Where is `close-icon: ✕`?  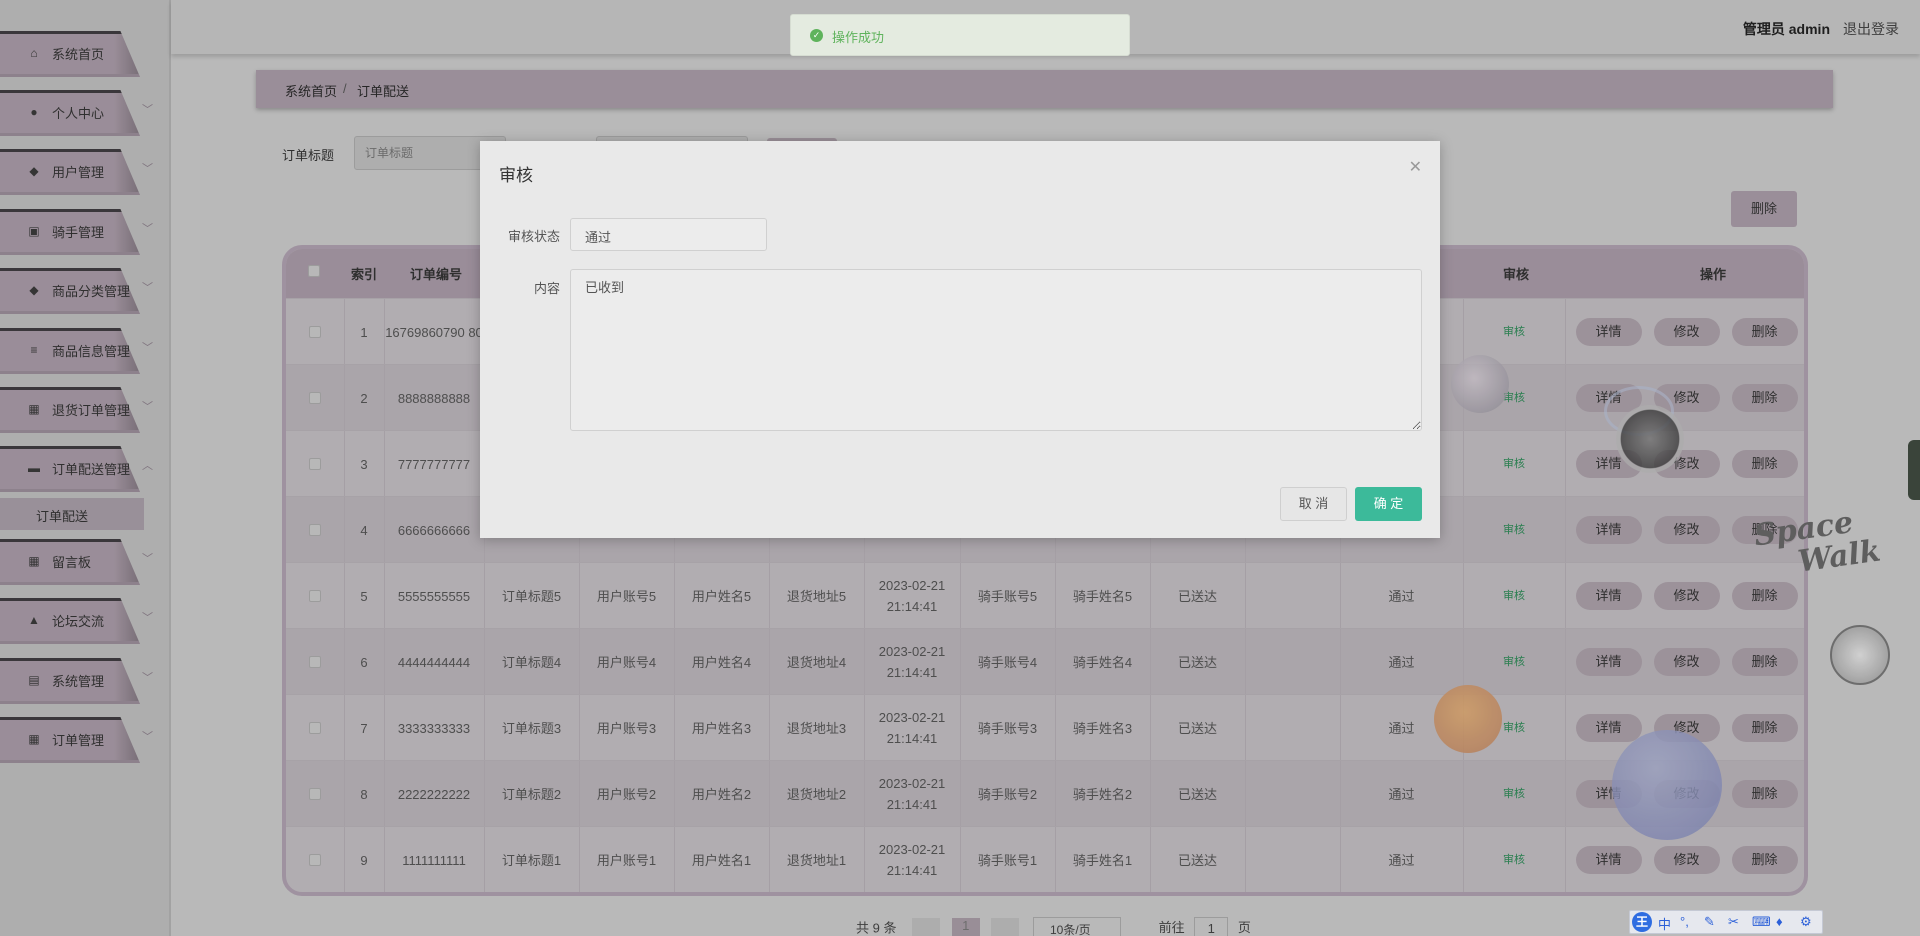
close-icon: ✕ is located at coordinates (1415, 167).